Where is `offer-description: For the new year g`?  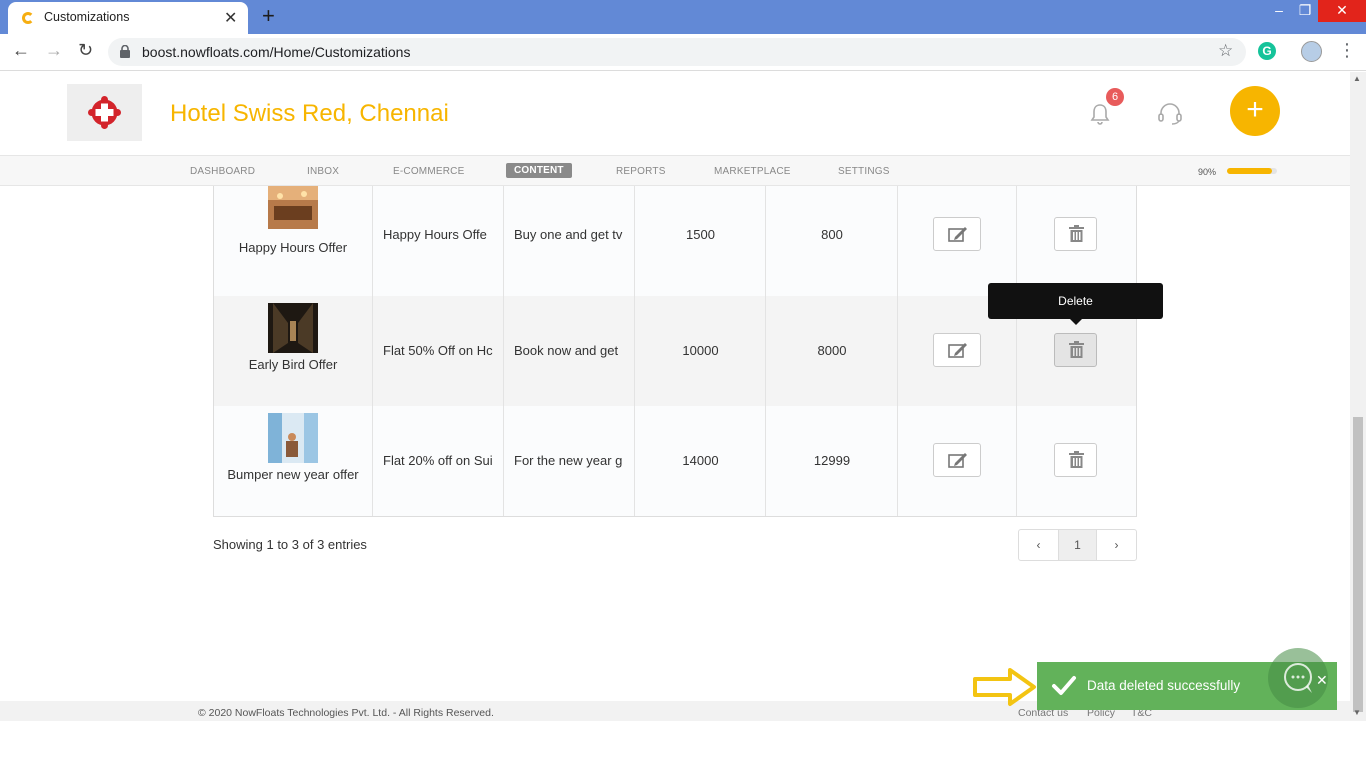
offer-description: For the new year g is located at coordinates (568, 460).